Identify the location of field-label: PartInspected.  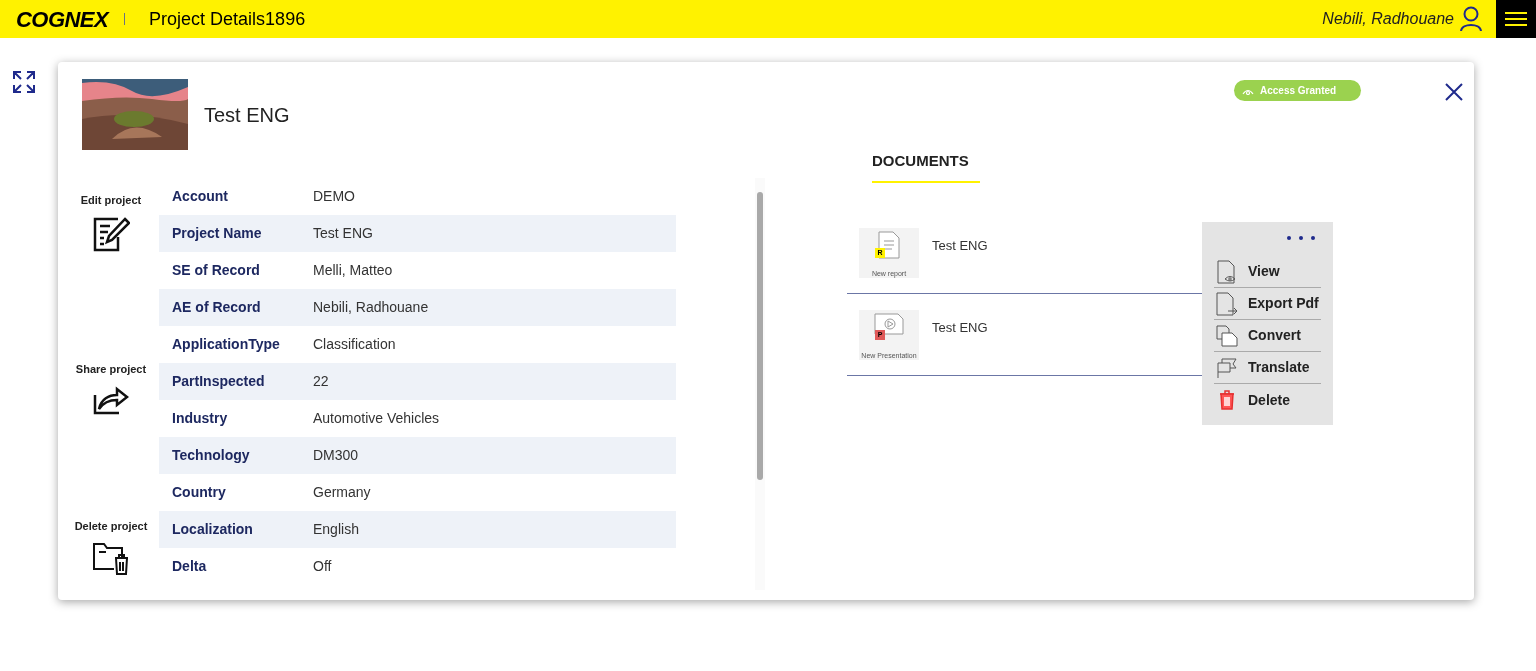
(218, 381).